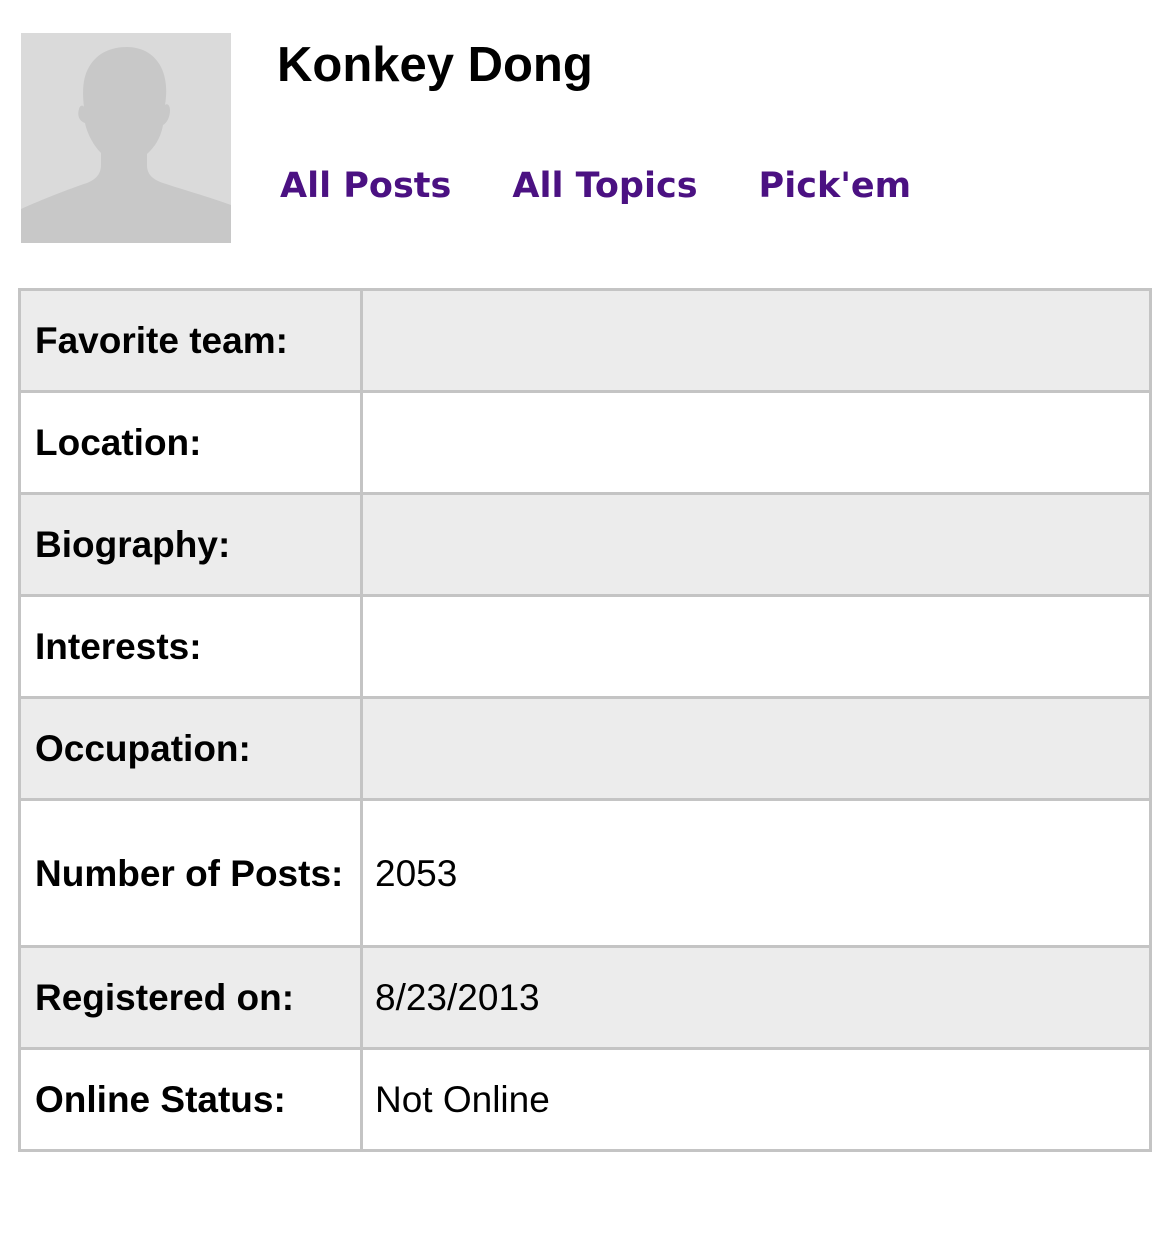 Image resolution: width=1170 pixels, height=1235 pixels. What do you see at coordinates (190, 1099) in the screenshot?
I see `online-status-label: Online Status:` at bounding box center [190, 1099].